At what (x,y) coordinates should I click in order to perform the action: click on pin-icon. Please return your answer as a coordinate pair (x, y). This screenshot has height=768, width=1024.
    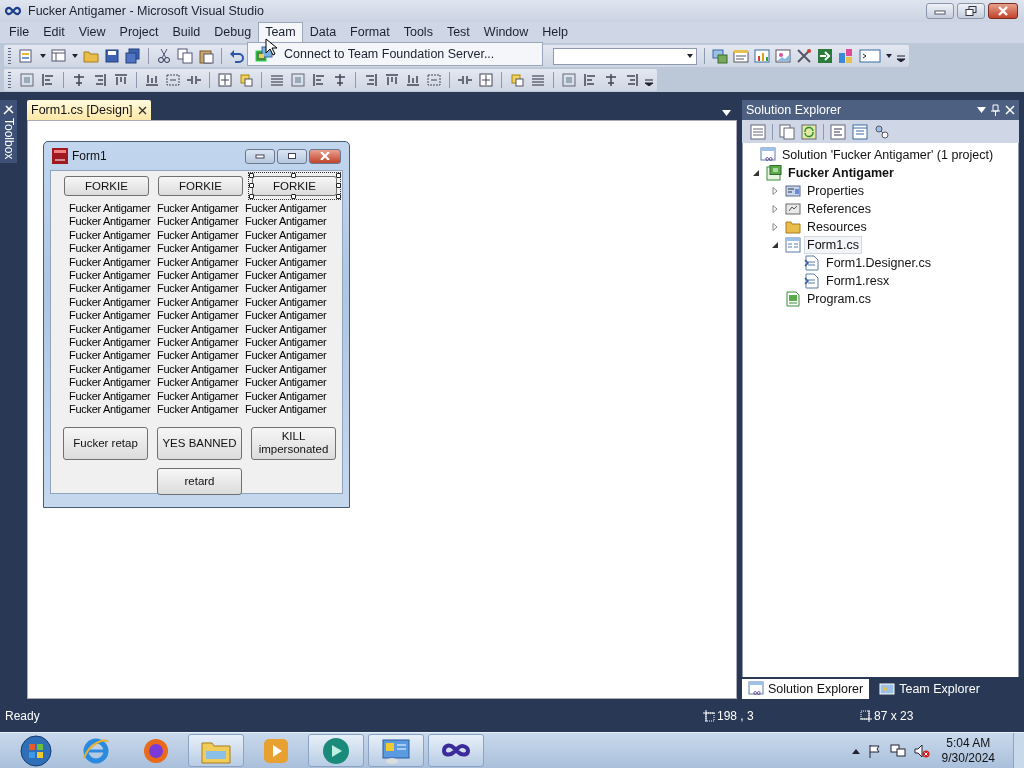
    Looking at the image, I should click on (995, 110).